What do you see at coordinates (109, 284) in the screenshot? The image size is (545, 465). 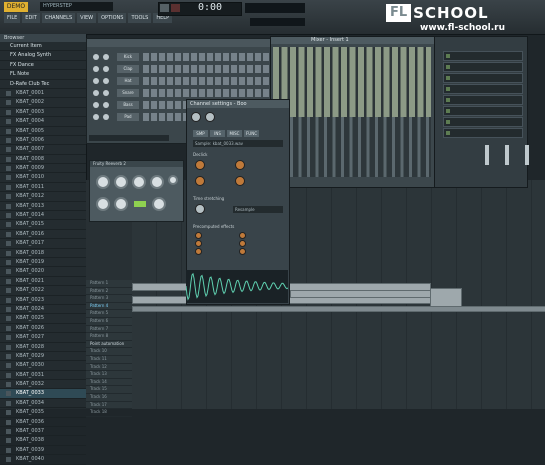 I see `playlist-track-name: Pattern 1` at bounding box center [109, 284].